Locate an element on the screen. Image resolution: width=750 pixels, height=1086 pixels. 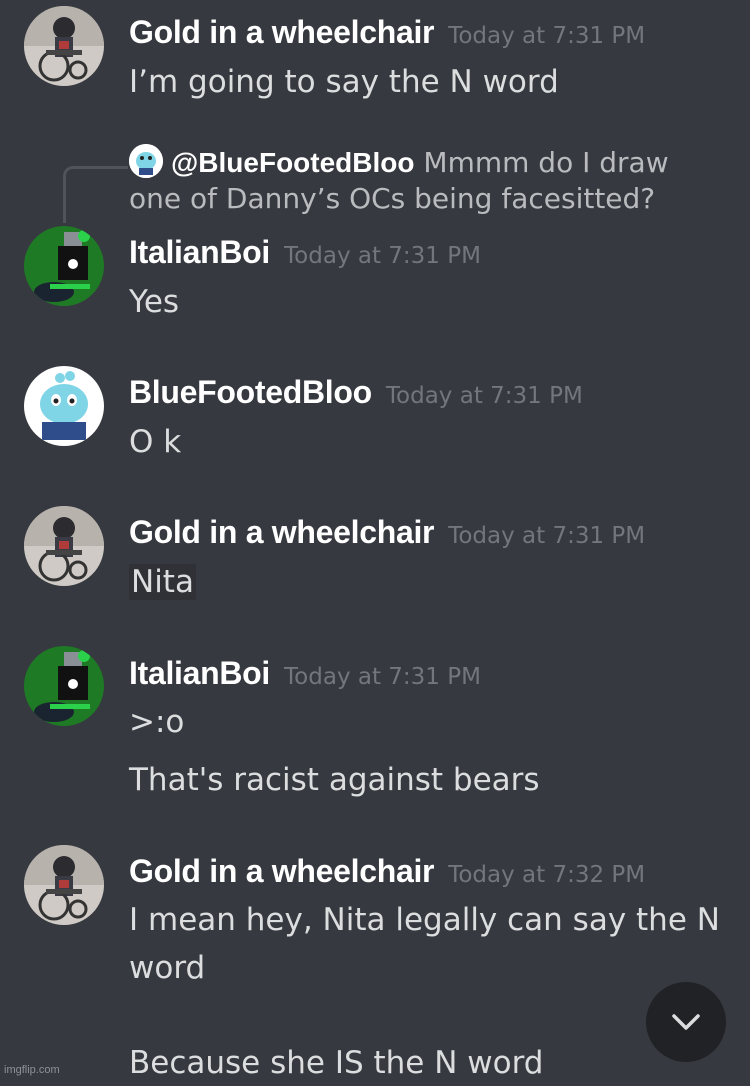
message-text: O k is located at coordinates (155, 442).